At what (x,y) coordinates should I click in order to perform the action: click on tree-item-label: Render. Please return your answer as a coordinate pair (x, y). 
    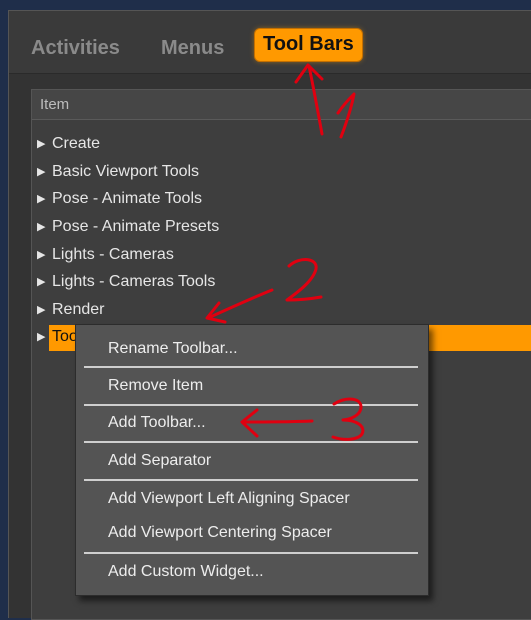
    Looking at the image, I should click on (78, 309).